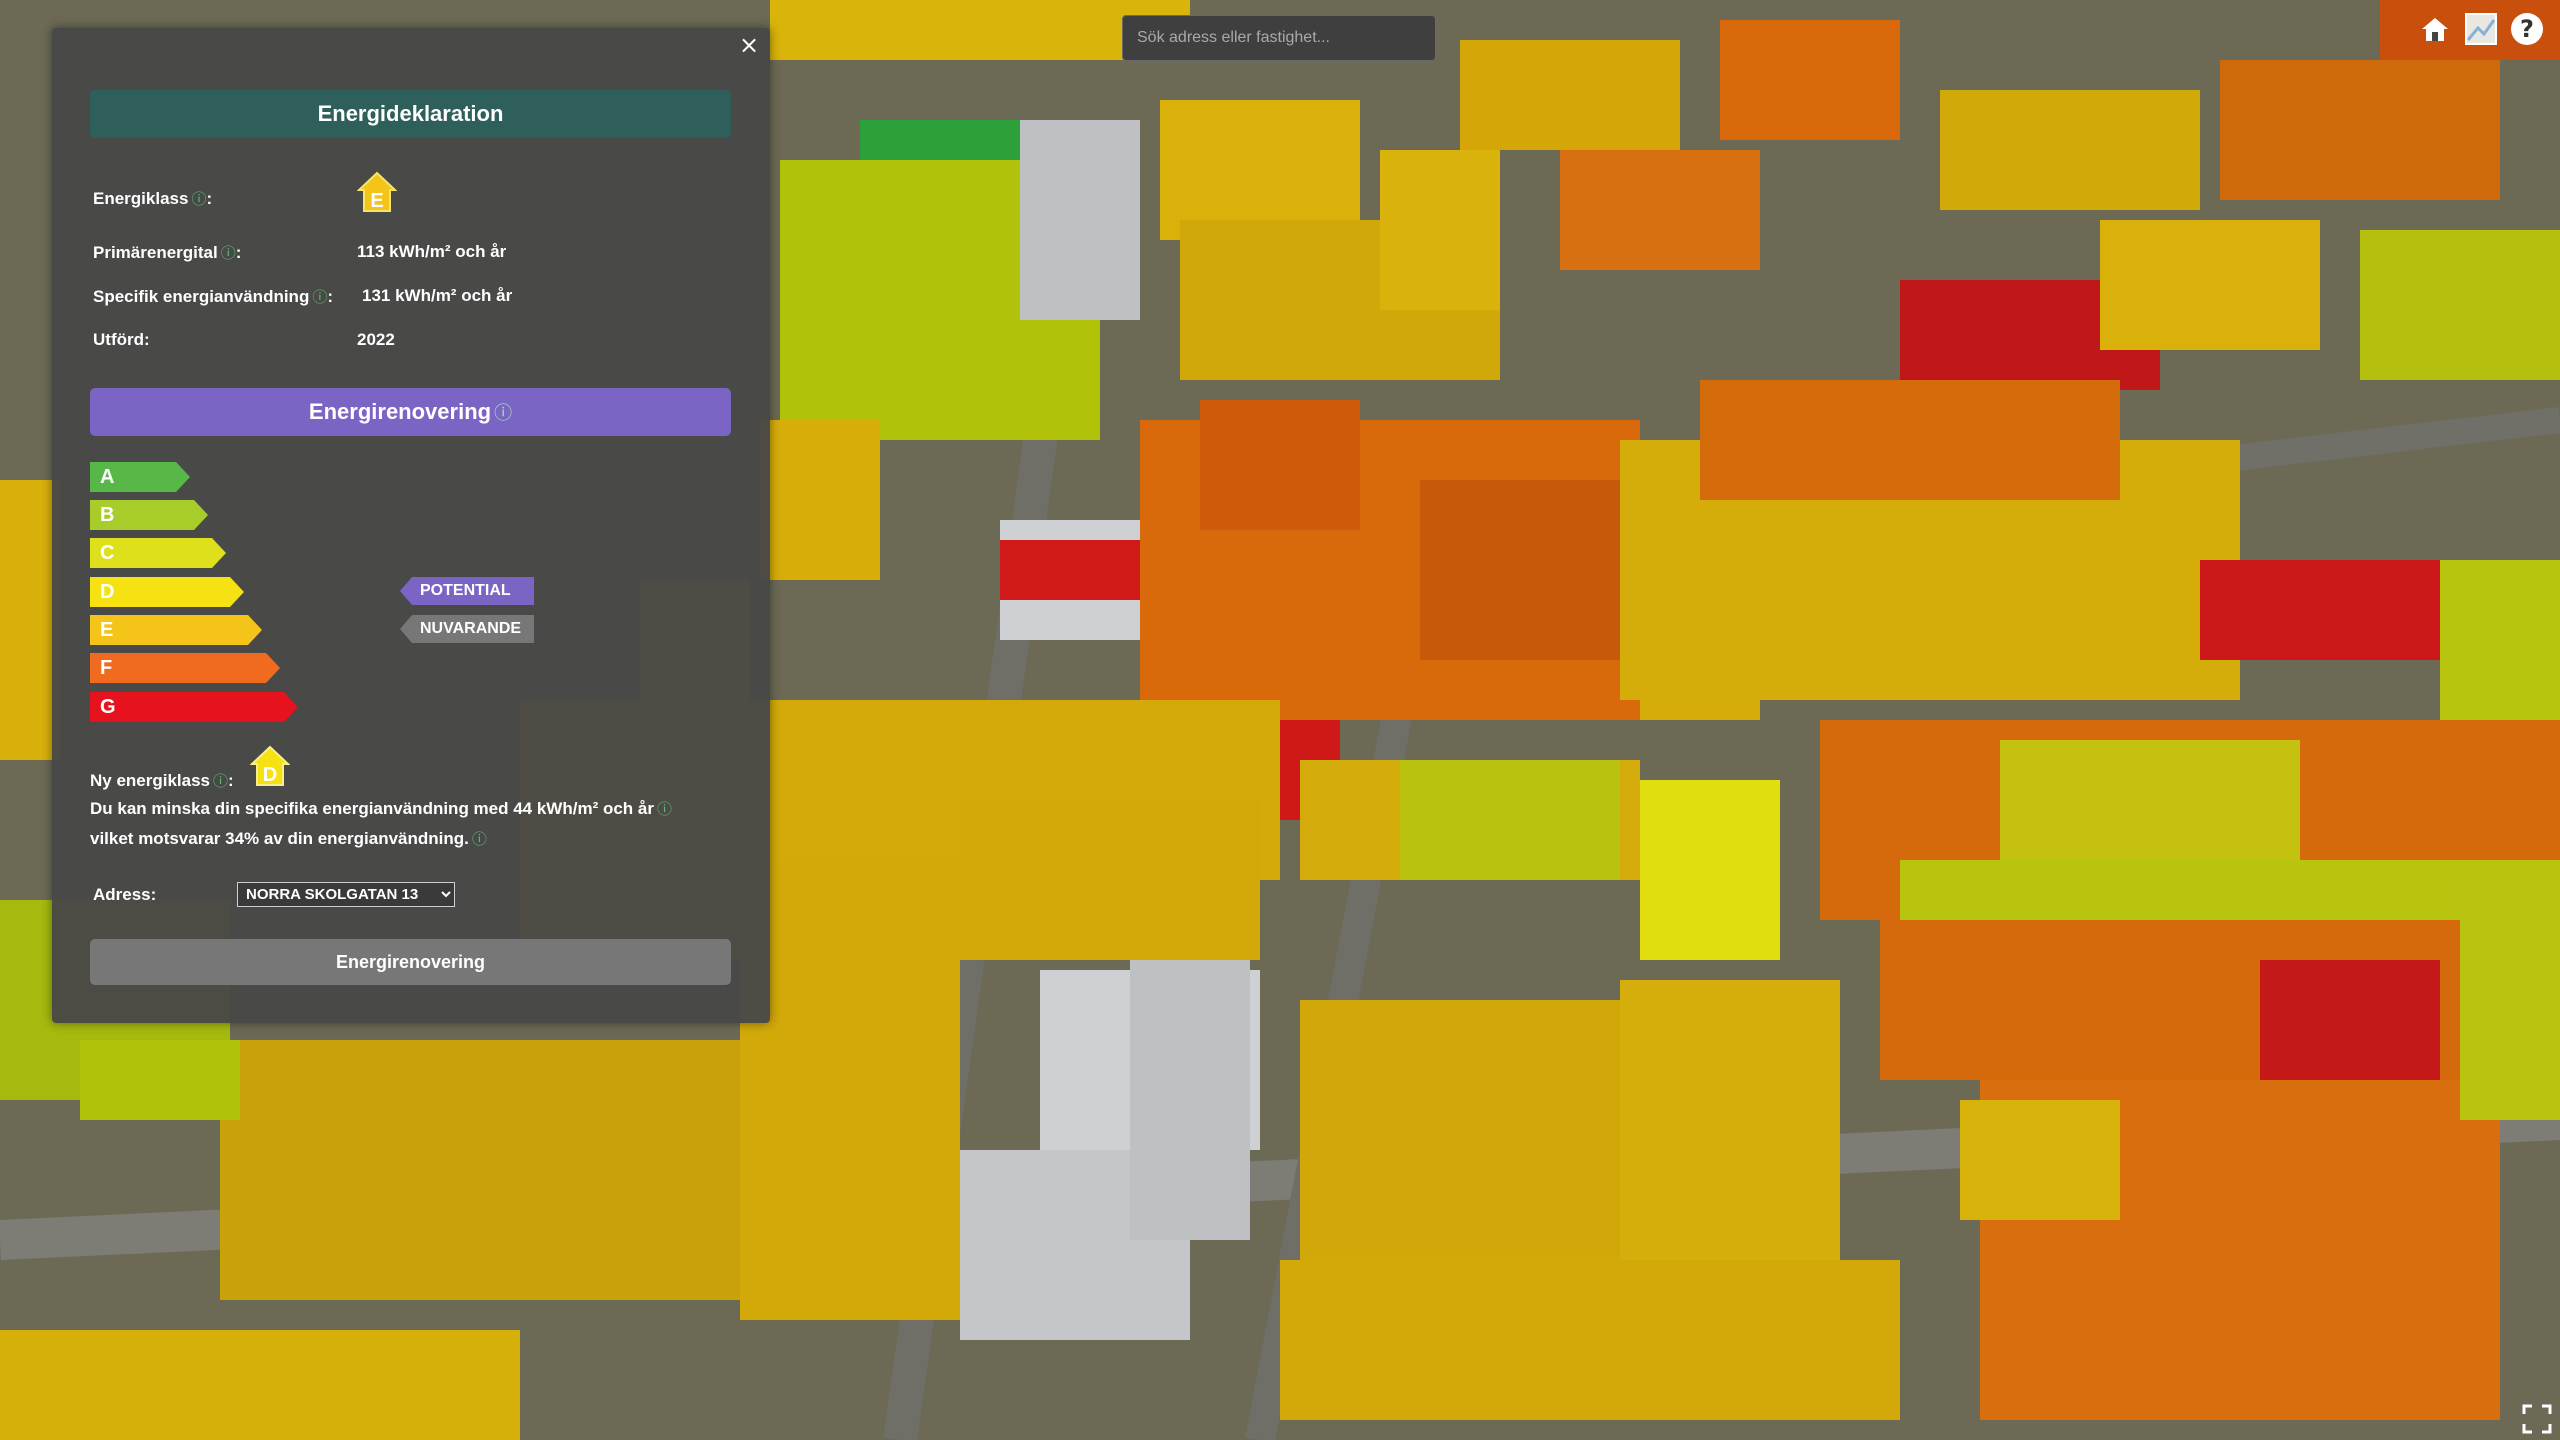  I want to click on current-marker: NUVARANDE, so click(467, 629).